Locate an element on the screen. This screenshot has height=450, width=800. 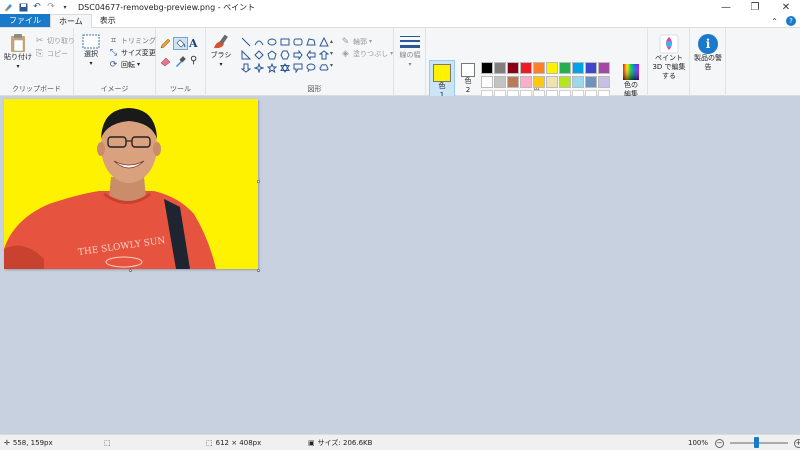
quick-access-dropdown-icon: ▾ is located at coordinates (65, 7).